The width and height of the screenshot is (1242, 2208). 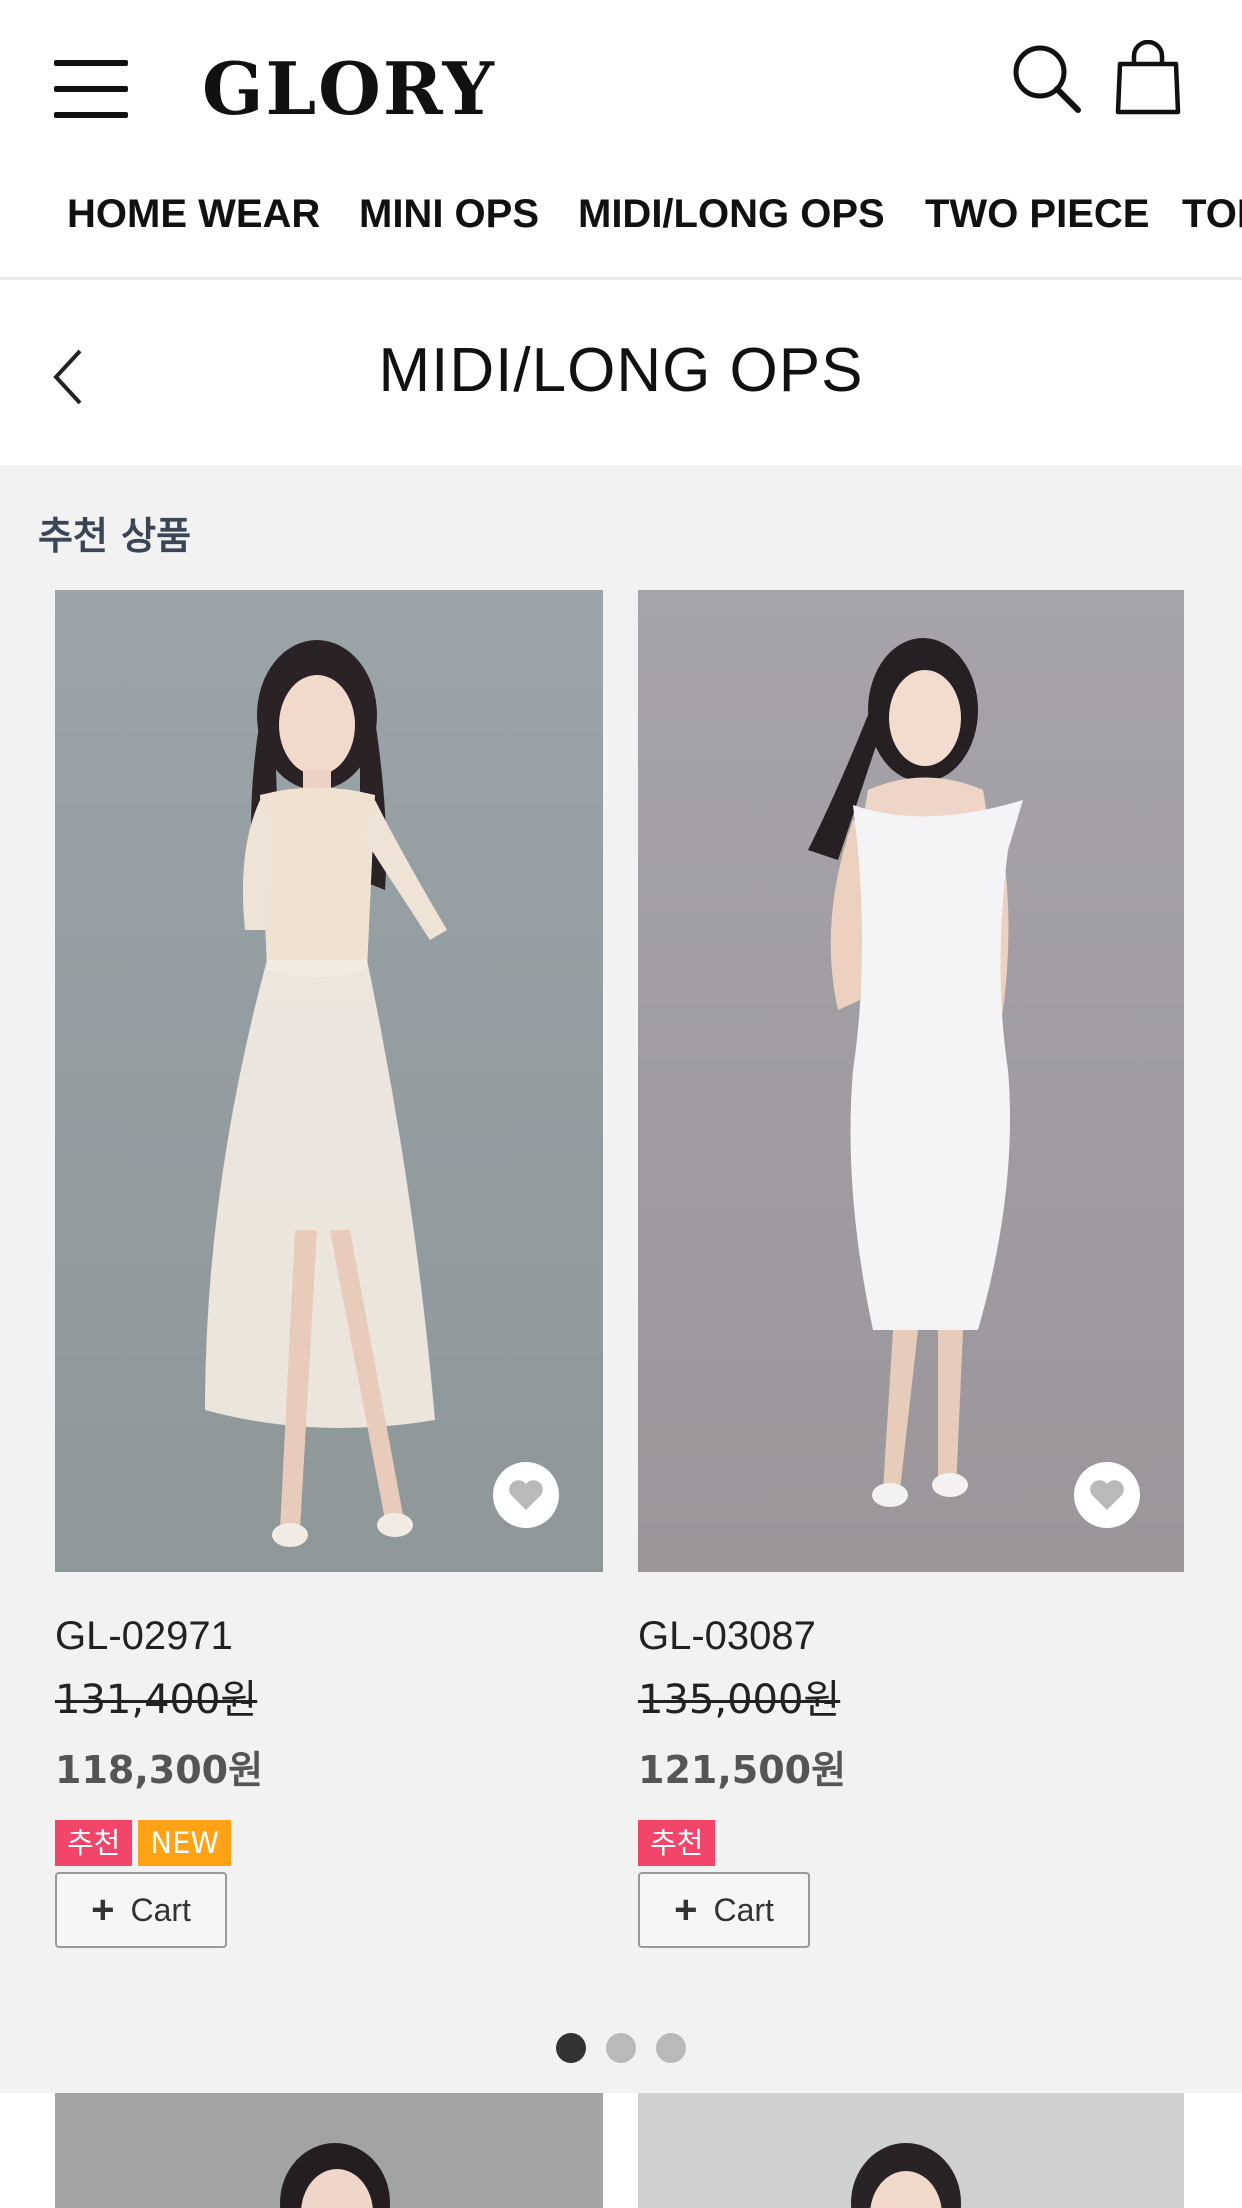 What do you see at coordinates (329, 1636) in the screenshot?
I see `product-code: GL-02971` at bounding box center [329, 1636].